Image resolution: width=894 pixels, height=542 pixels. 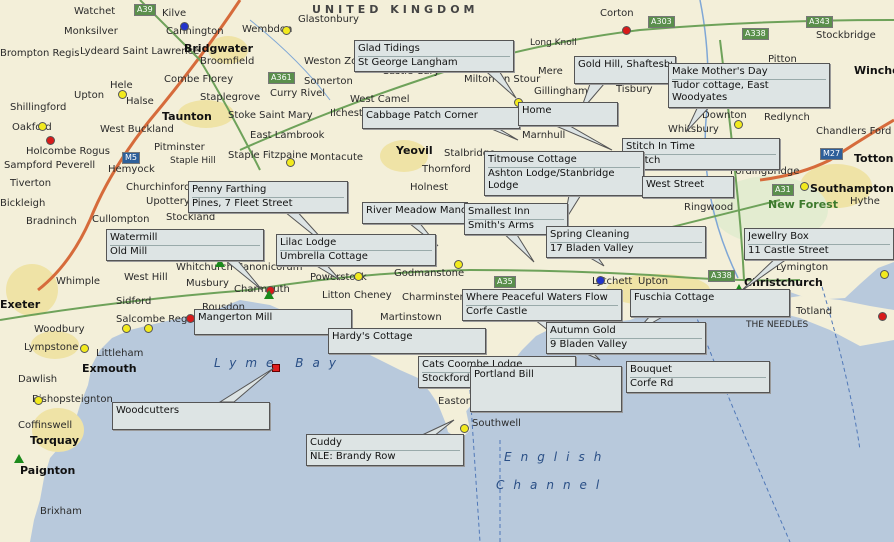 I want to click on town-label: Marnhull, so click(x=544, y=135).